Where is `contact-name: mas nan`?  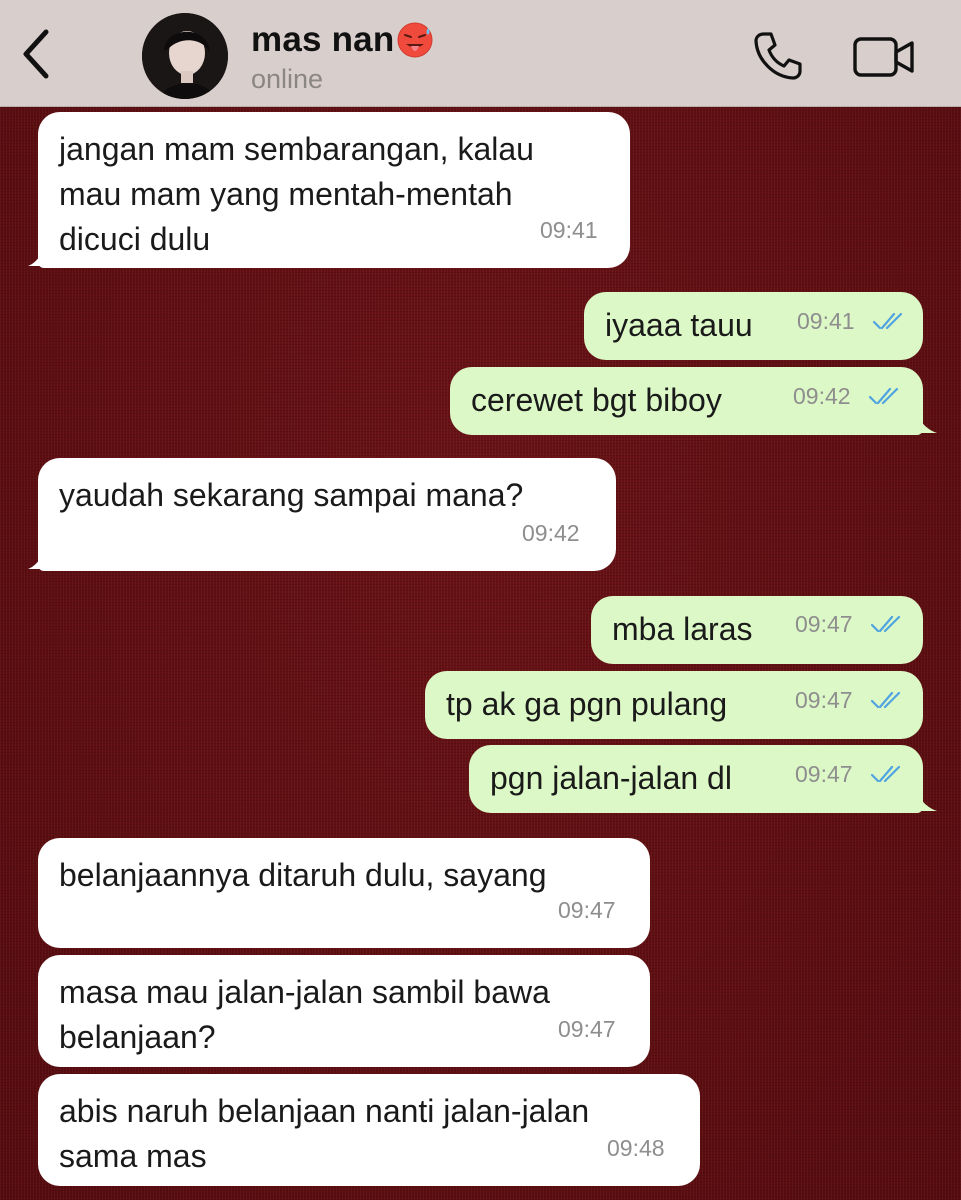
contact-name: mas nan is located at coordinates (343, 40).